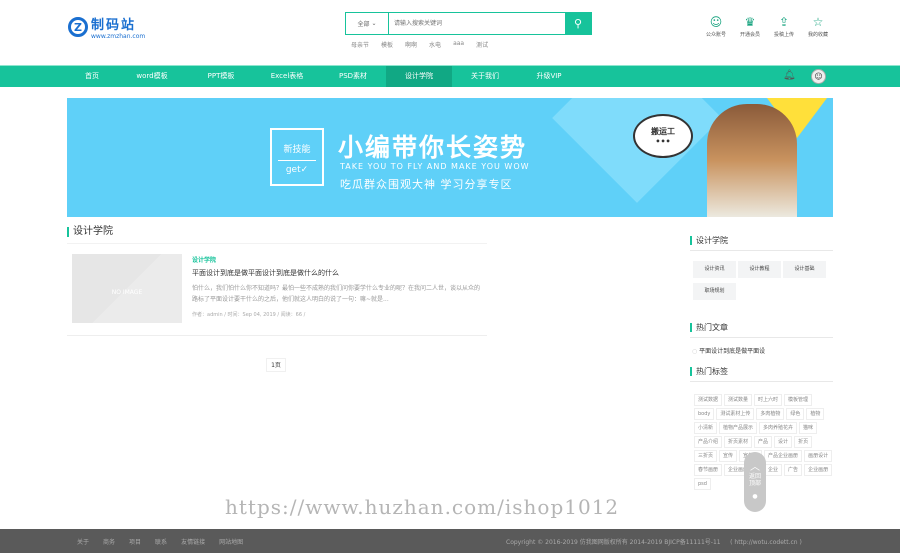 This screenshot has height=553, width=900. Describe the element at coordinates (477, 23) in the screenshot. I see `search-input` at that location.